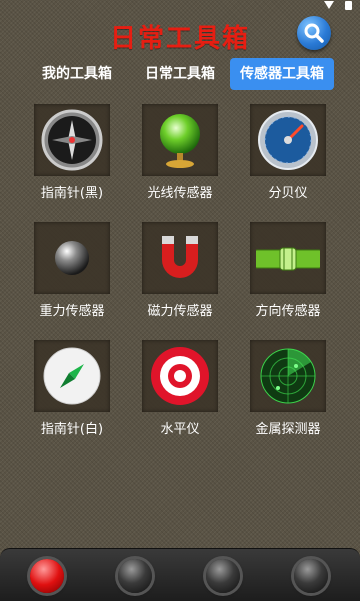  I want to click on radar-icon, so click(288, 376).